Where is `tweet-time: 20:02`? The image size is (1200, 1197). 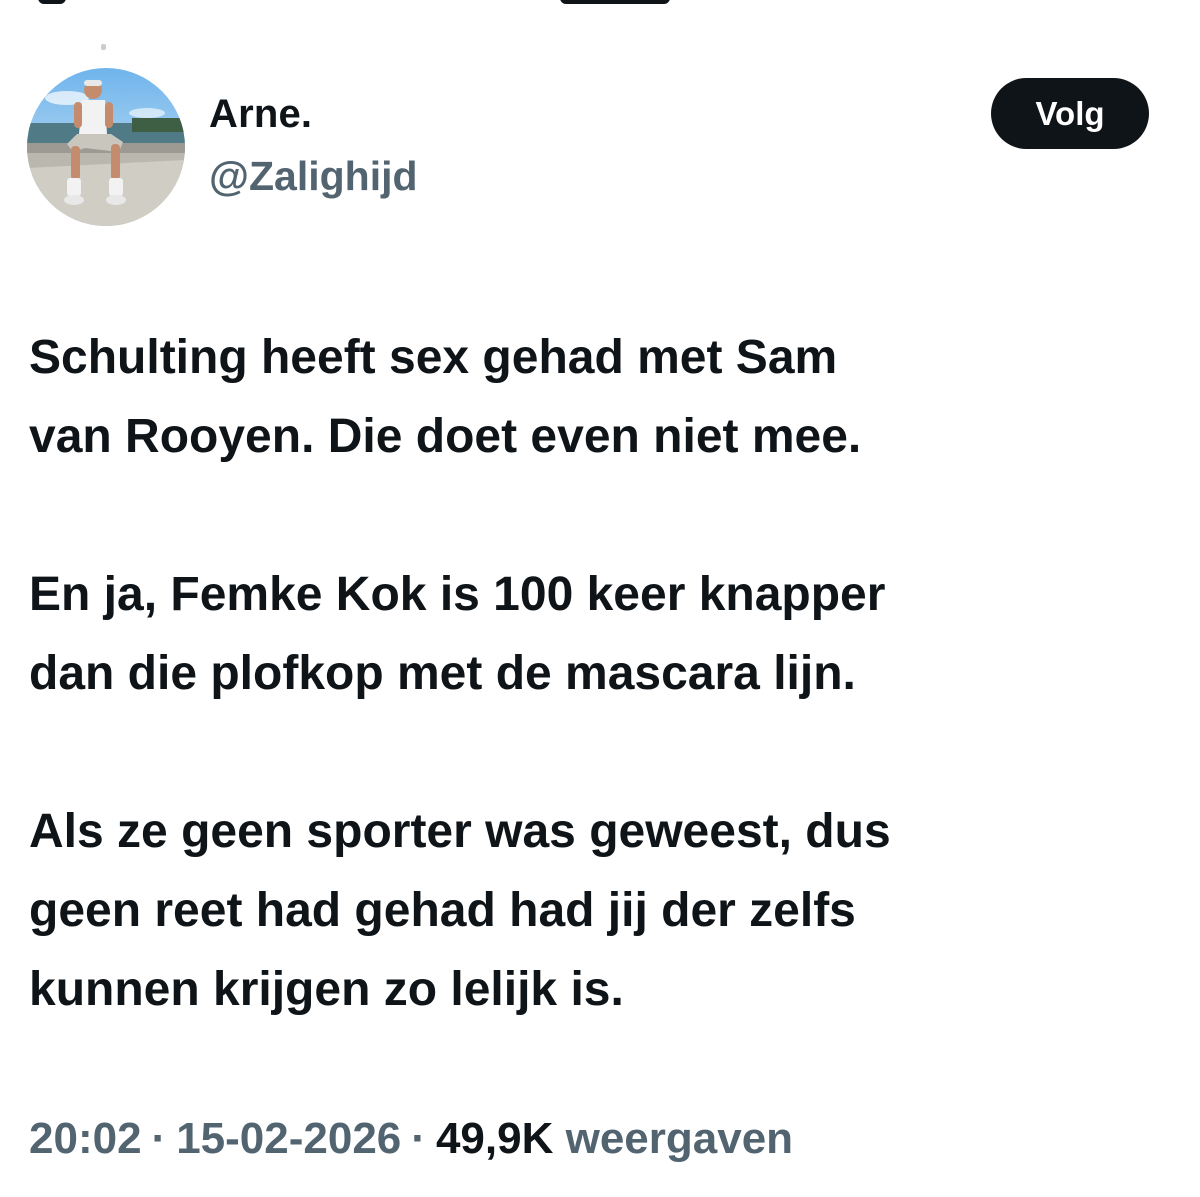 tweet-time: 20:02 is located at coordinates (85, 1138).